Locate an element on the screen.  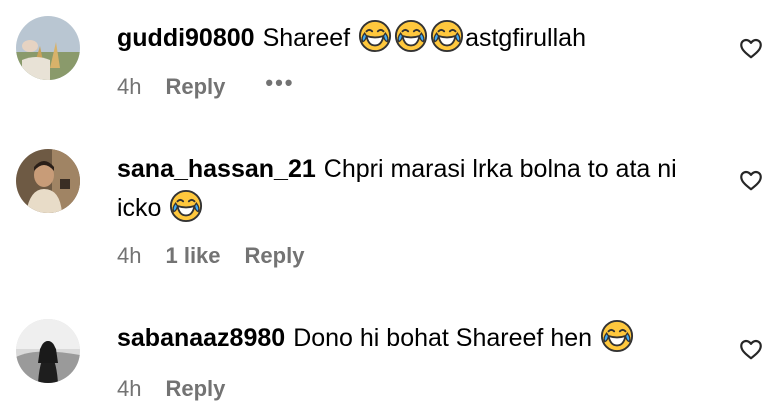
comment-username: sabanaaz8980 is located at coordinates (201, 338).